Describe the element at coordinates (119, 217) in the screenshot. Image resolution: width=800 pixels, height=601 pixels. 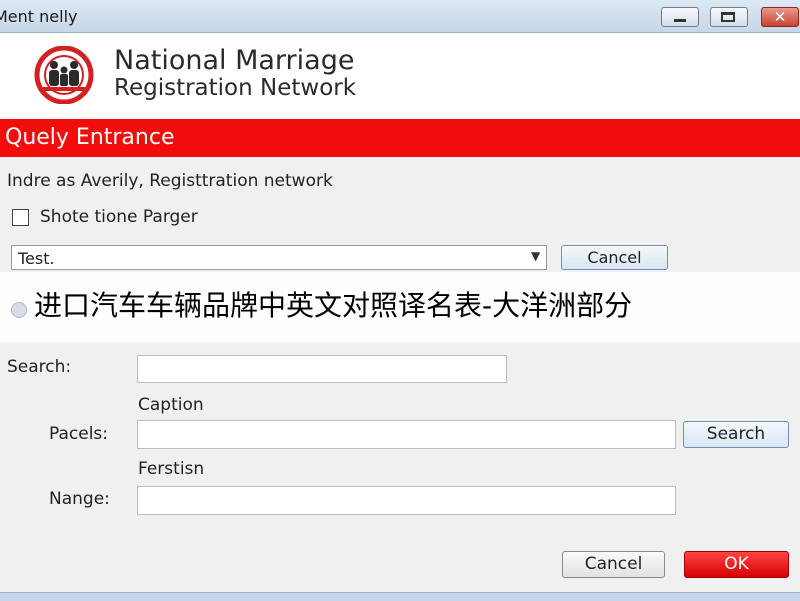
I see `checkbox-label: Shote tione Parger` at that location.